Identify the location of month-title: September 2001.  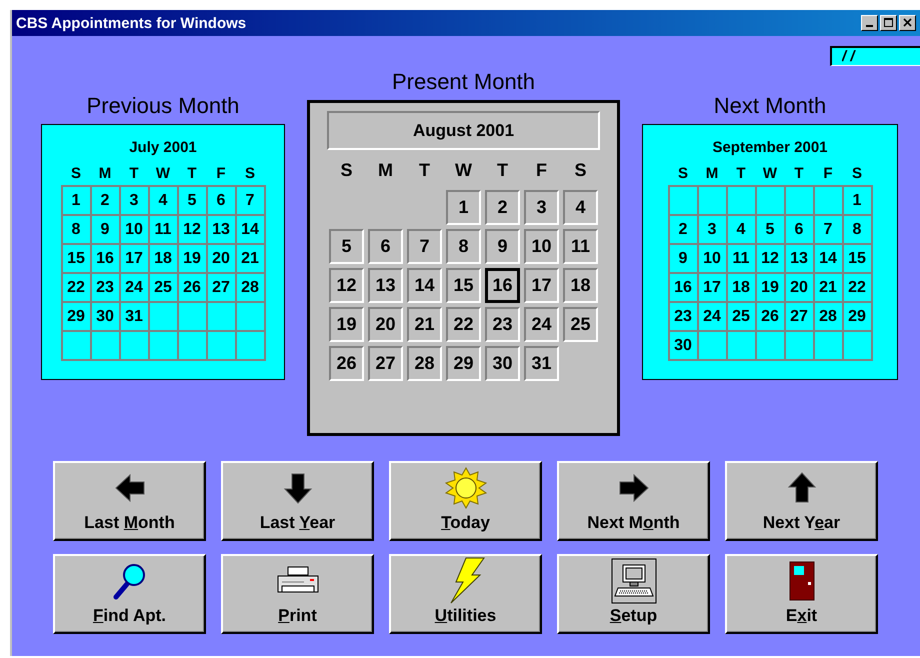
(770, 148).